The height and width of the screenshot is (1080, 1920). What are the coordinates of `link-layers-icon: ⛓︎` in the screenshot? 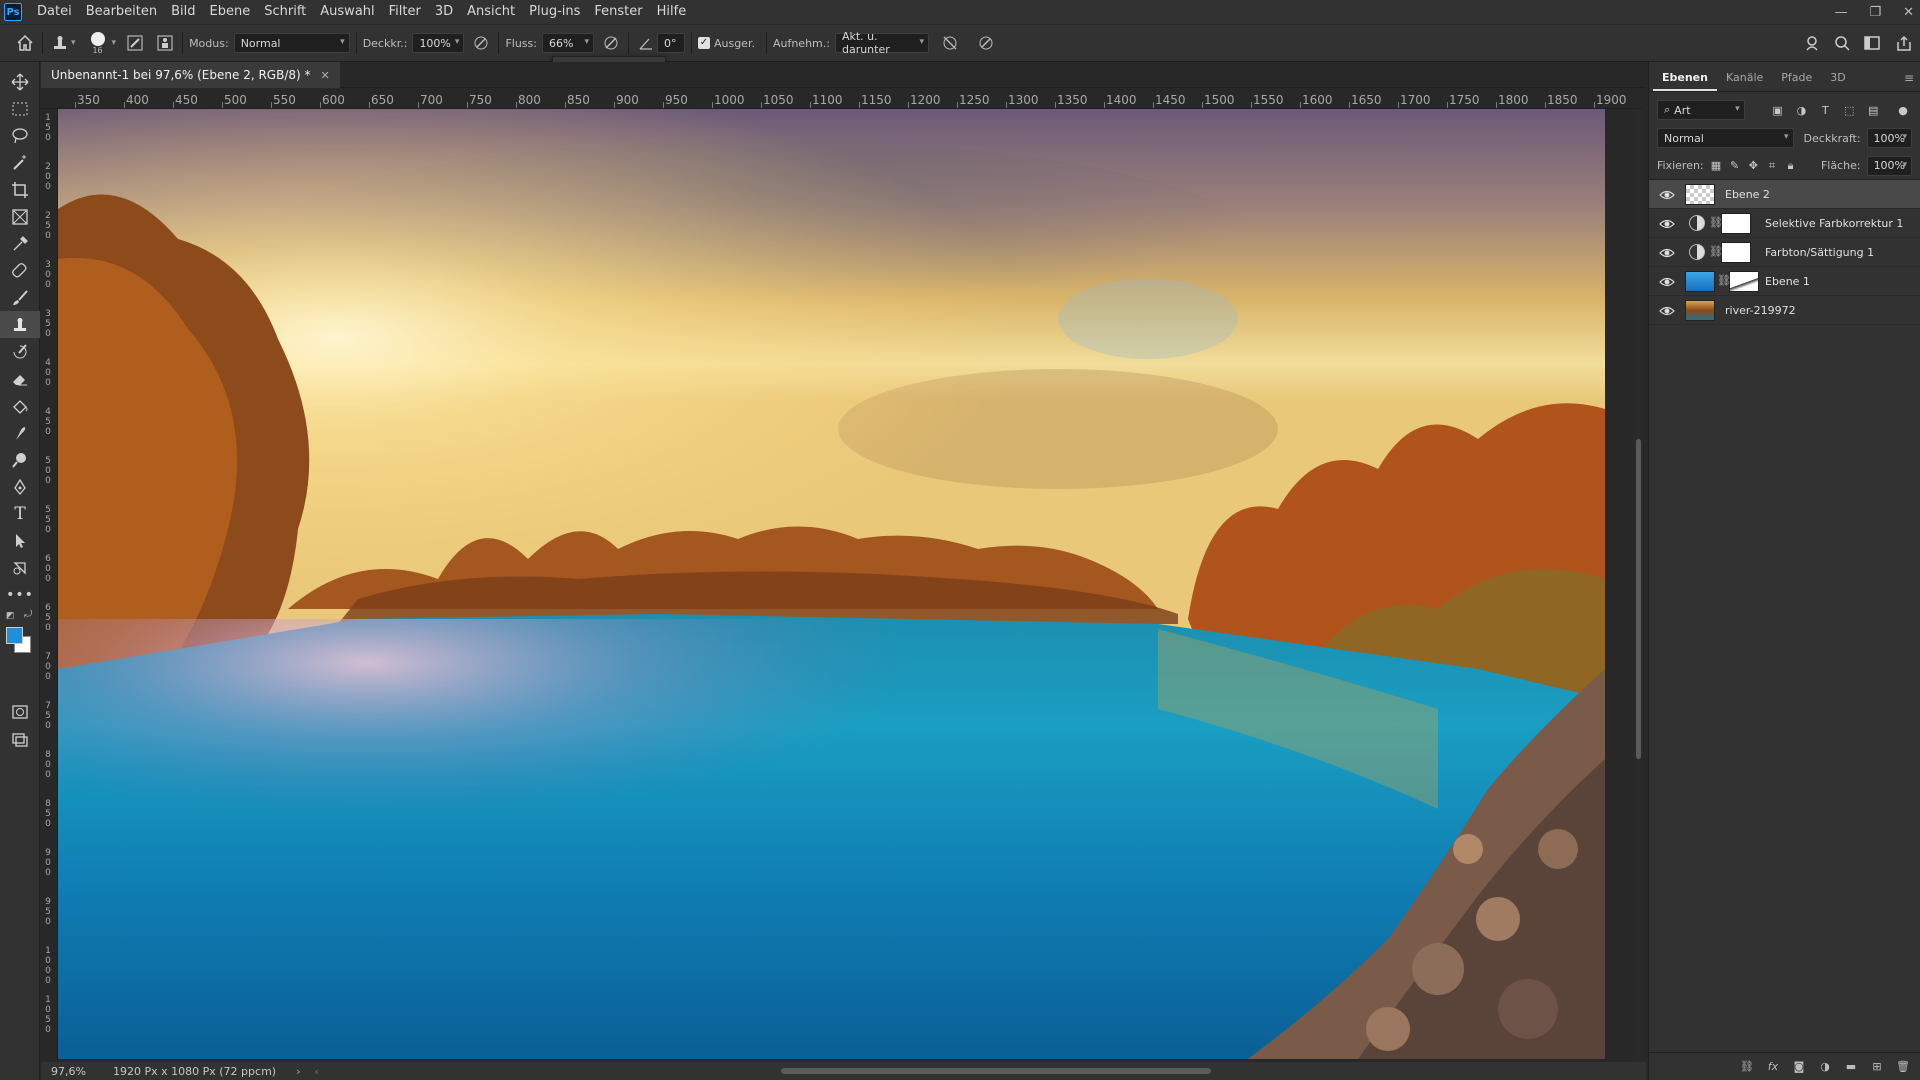 It's located at (1747, 1067).